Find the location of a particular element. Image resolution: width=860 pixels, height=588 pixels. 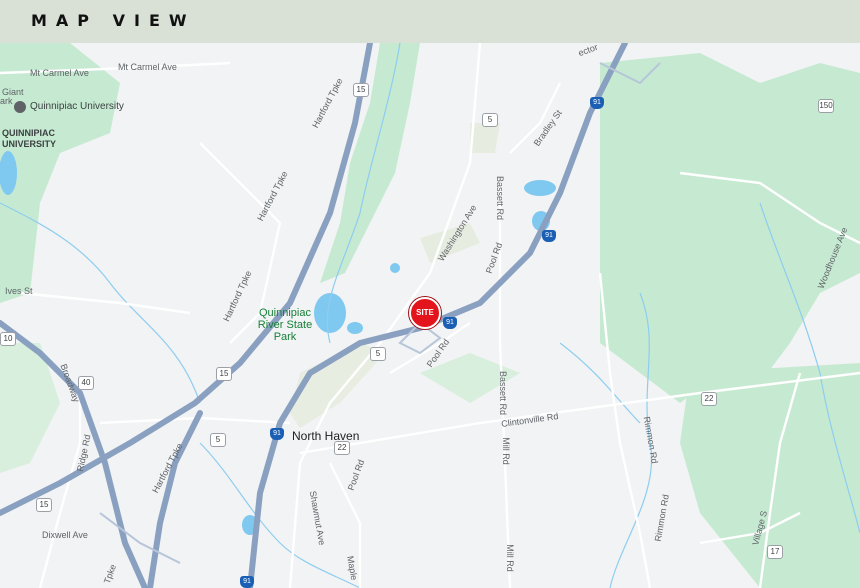

university-pin-icon is located at coordinates (20, 107).